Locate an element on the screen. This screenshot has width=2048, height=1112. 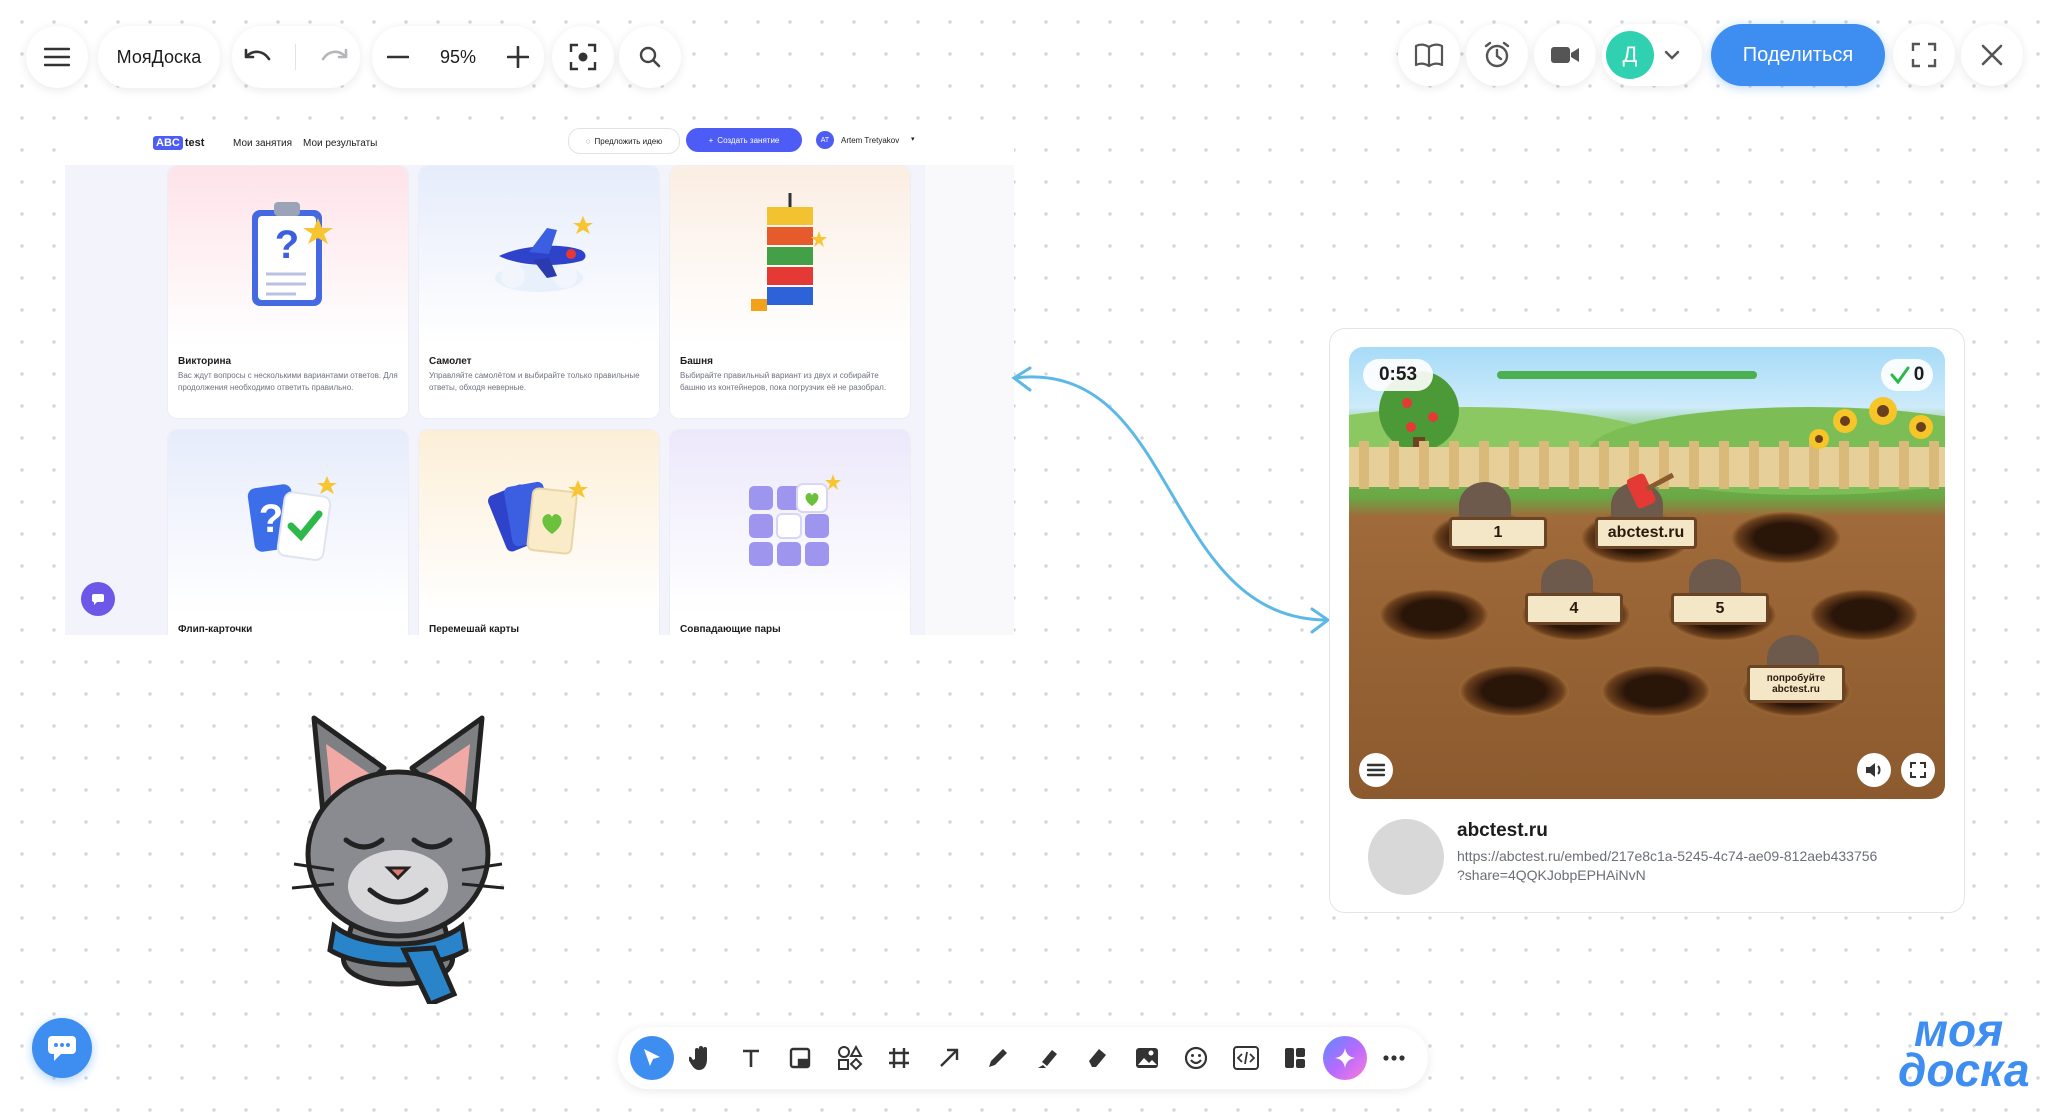
shapes-icon is located at coordinates (850, 1058).